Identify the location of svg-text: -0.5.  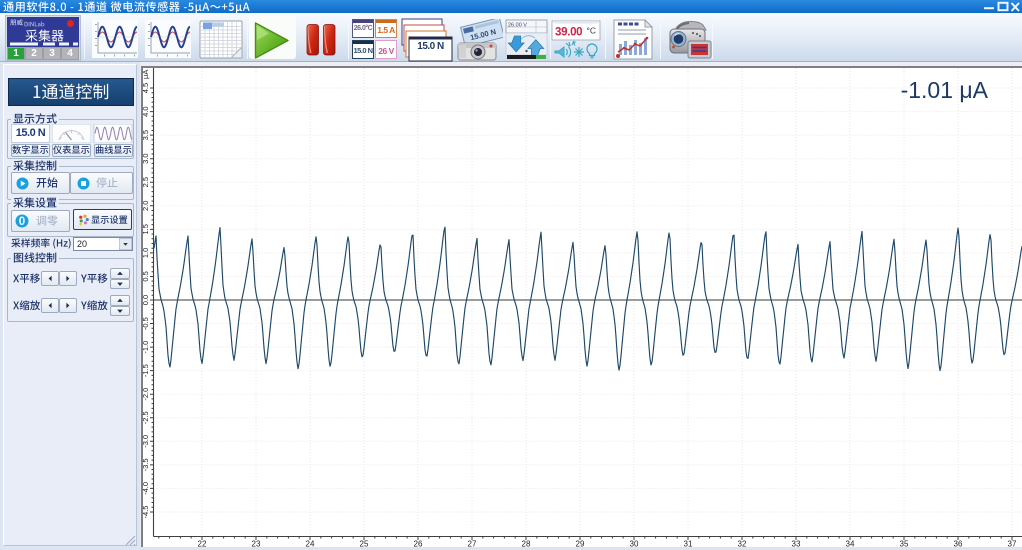
(146, 323).